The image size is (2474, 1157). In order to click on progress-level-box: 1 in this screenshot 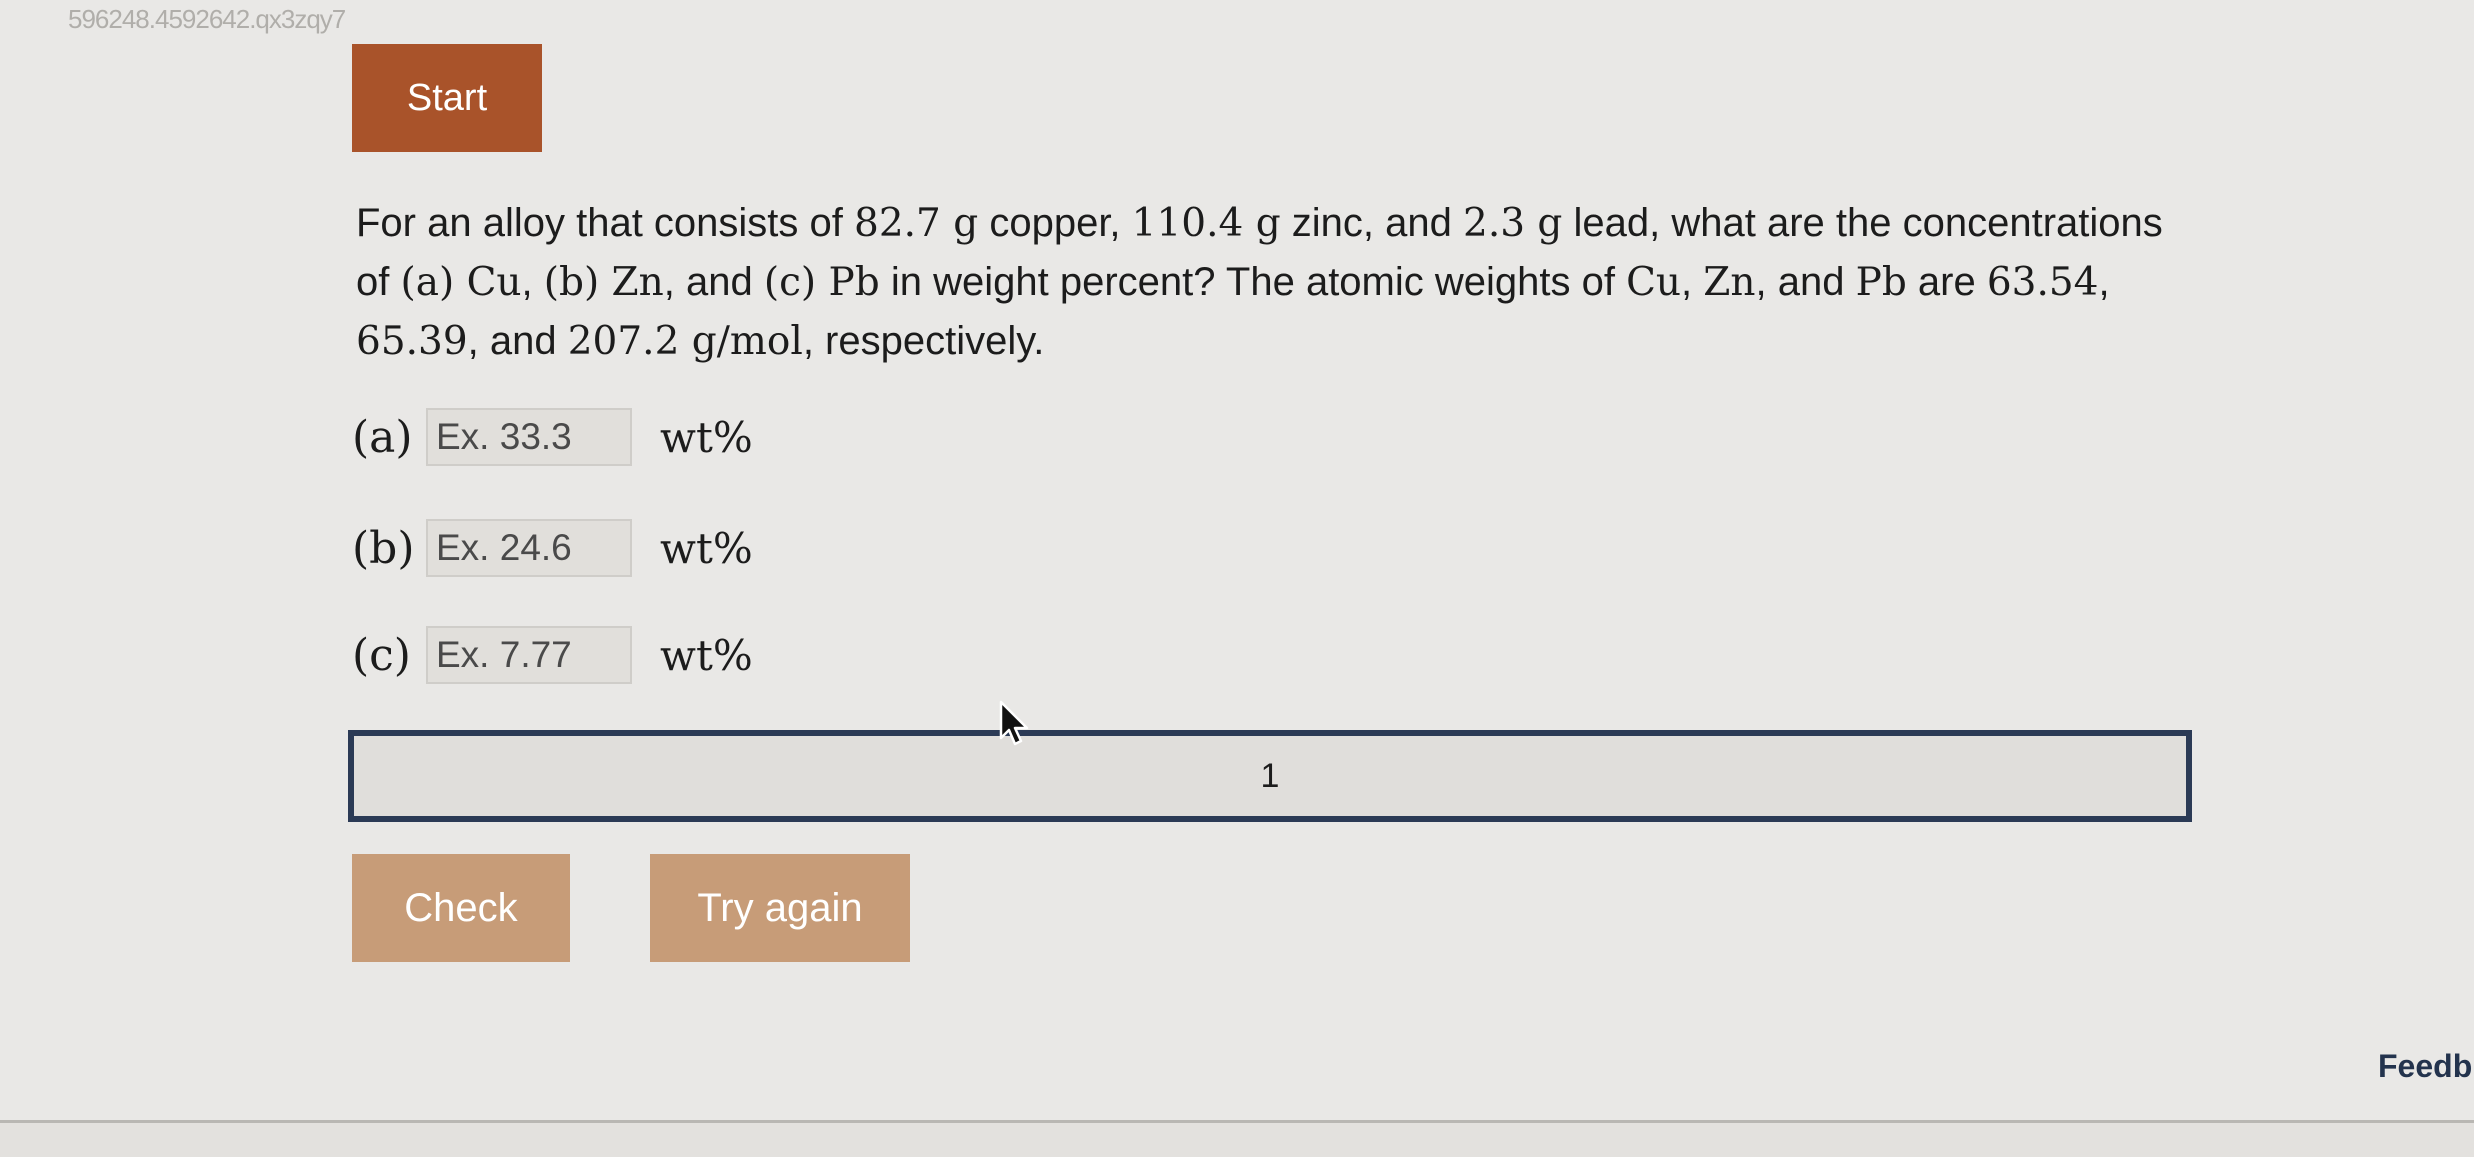, I will do `click(1270, 776)`.